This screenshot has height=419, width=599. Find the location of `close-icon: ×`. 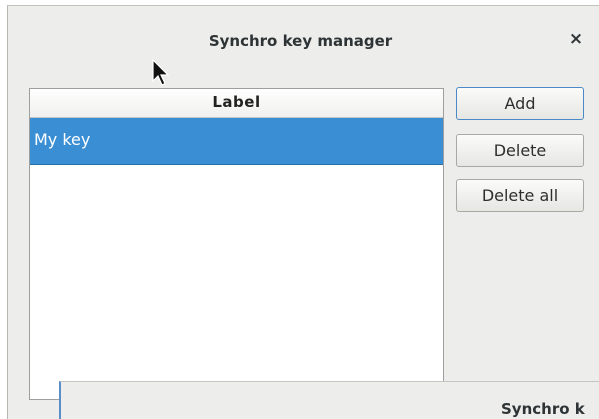

close-icon: × is located at coordinates (576, 39).